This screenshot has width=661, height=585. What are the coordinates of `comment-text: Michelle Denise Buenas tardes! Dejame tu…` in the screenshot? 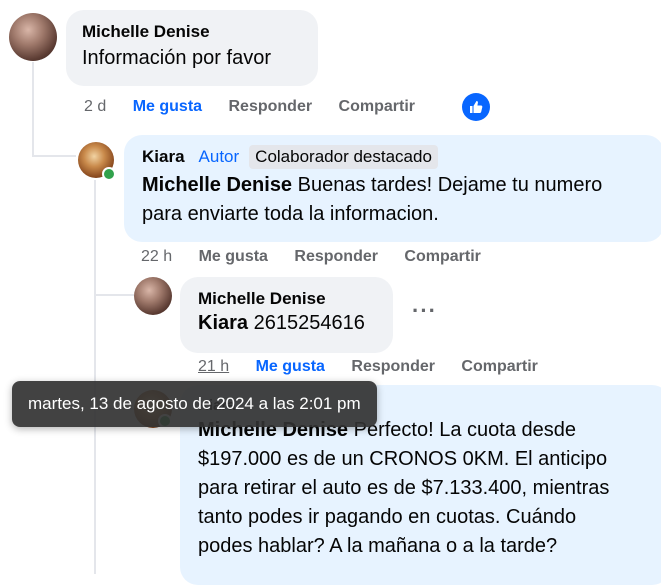 It's located at (394, 200).